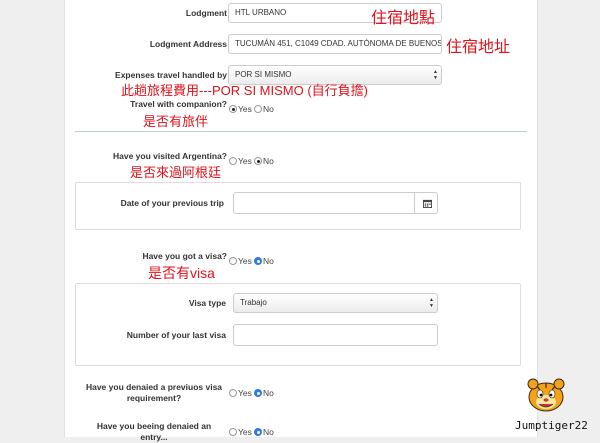 The height and width of the screenshot is (443, 600). I want to click on visa-no-radio: No, so click(264, 261).